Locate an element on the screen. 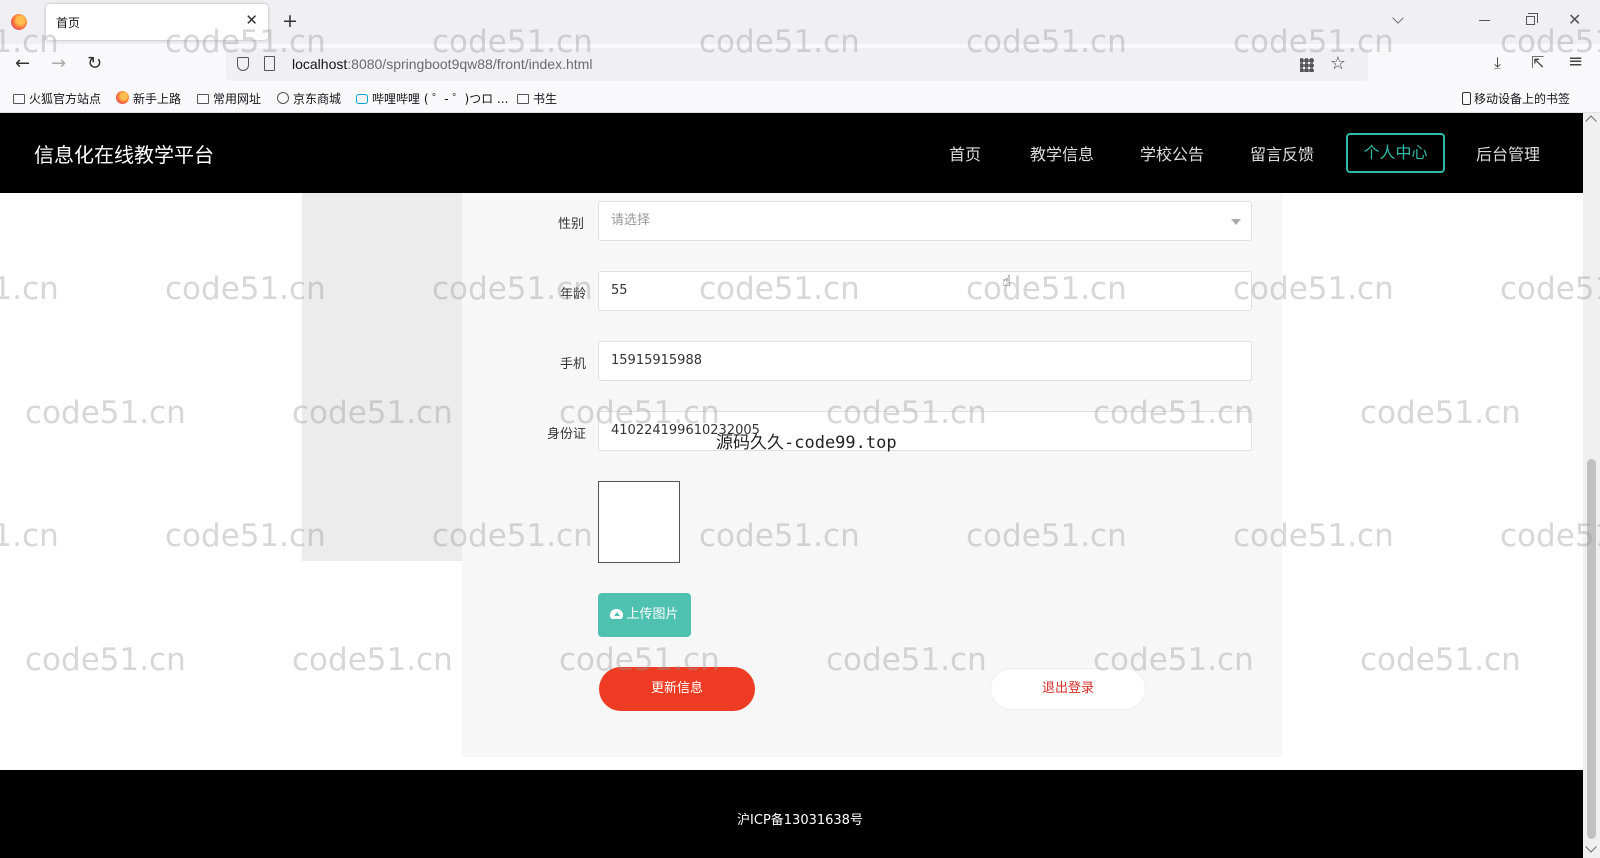  bookmark-item: 常用网址 is located at coordinates (229, 98).